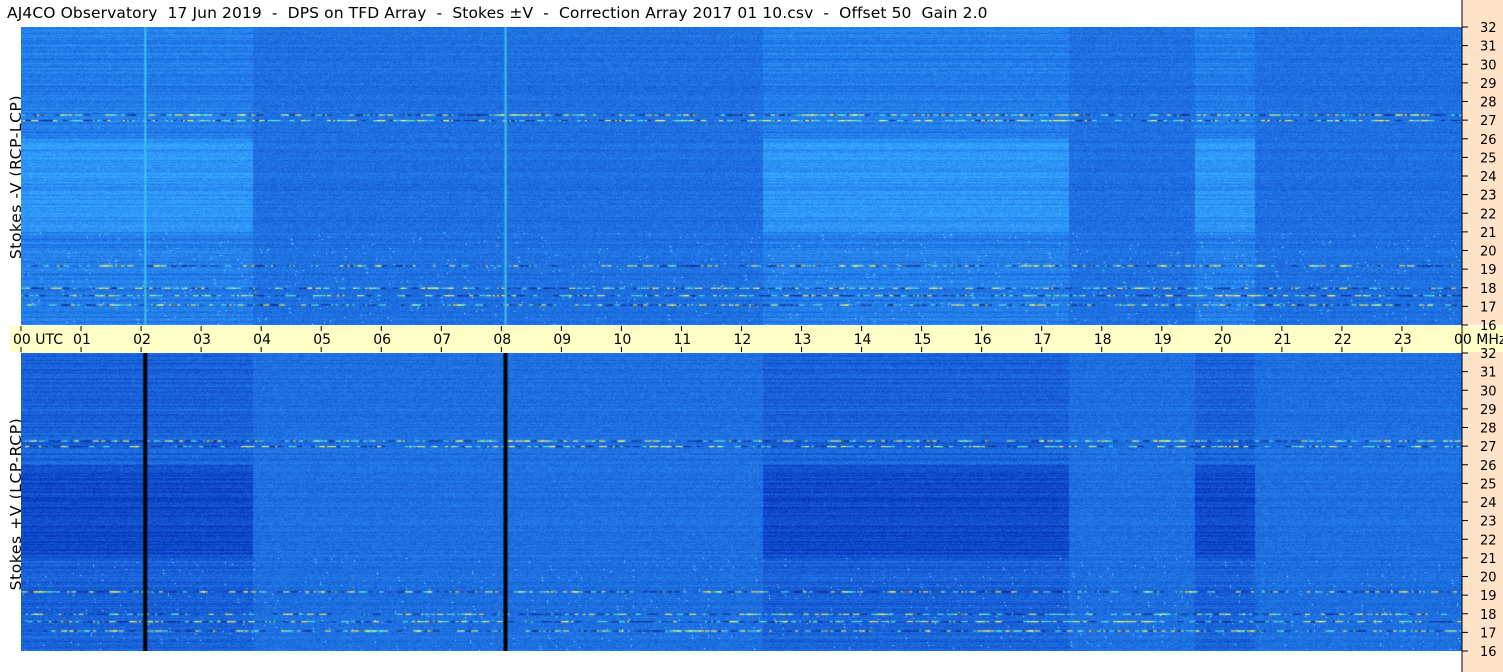 The height and width of the screenshot is (672, 1503). Describe the element at coordinates (682, 340) in the screenshot. I see `time-tick-label: 11` at that location.